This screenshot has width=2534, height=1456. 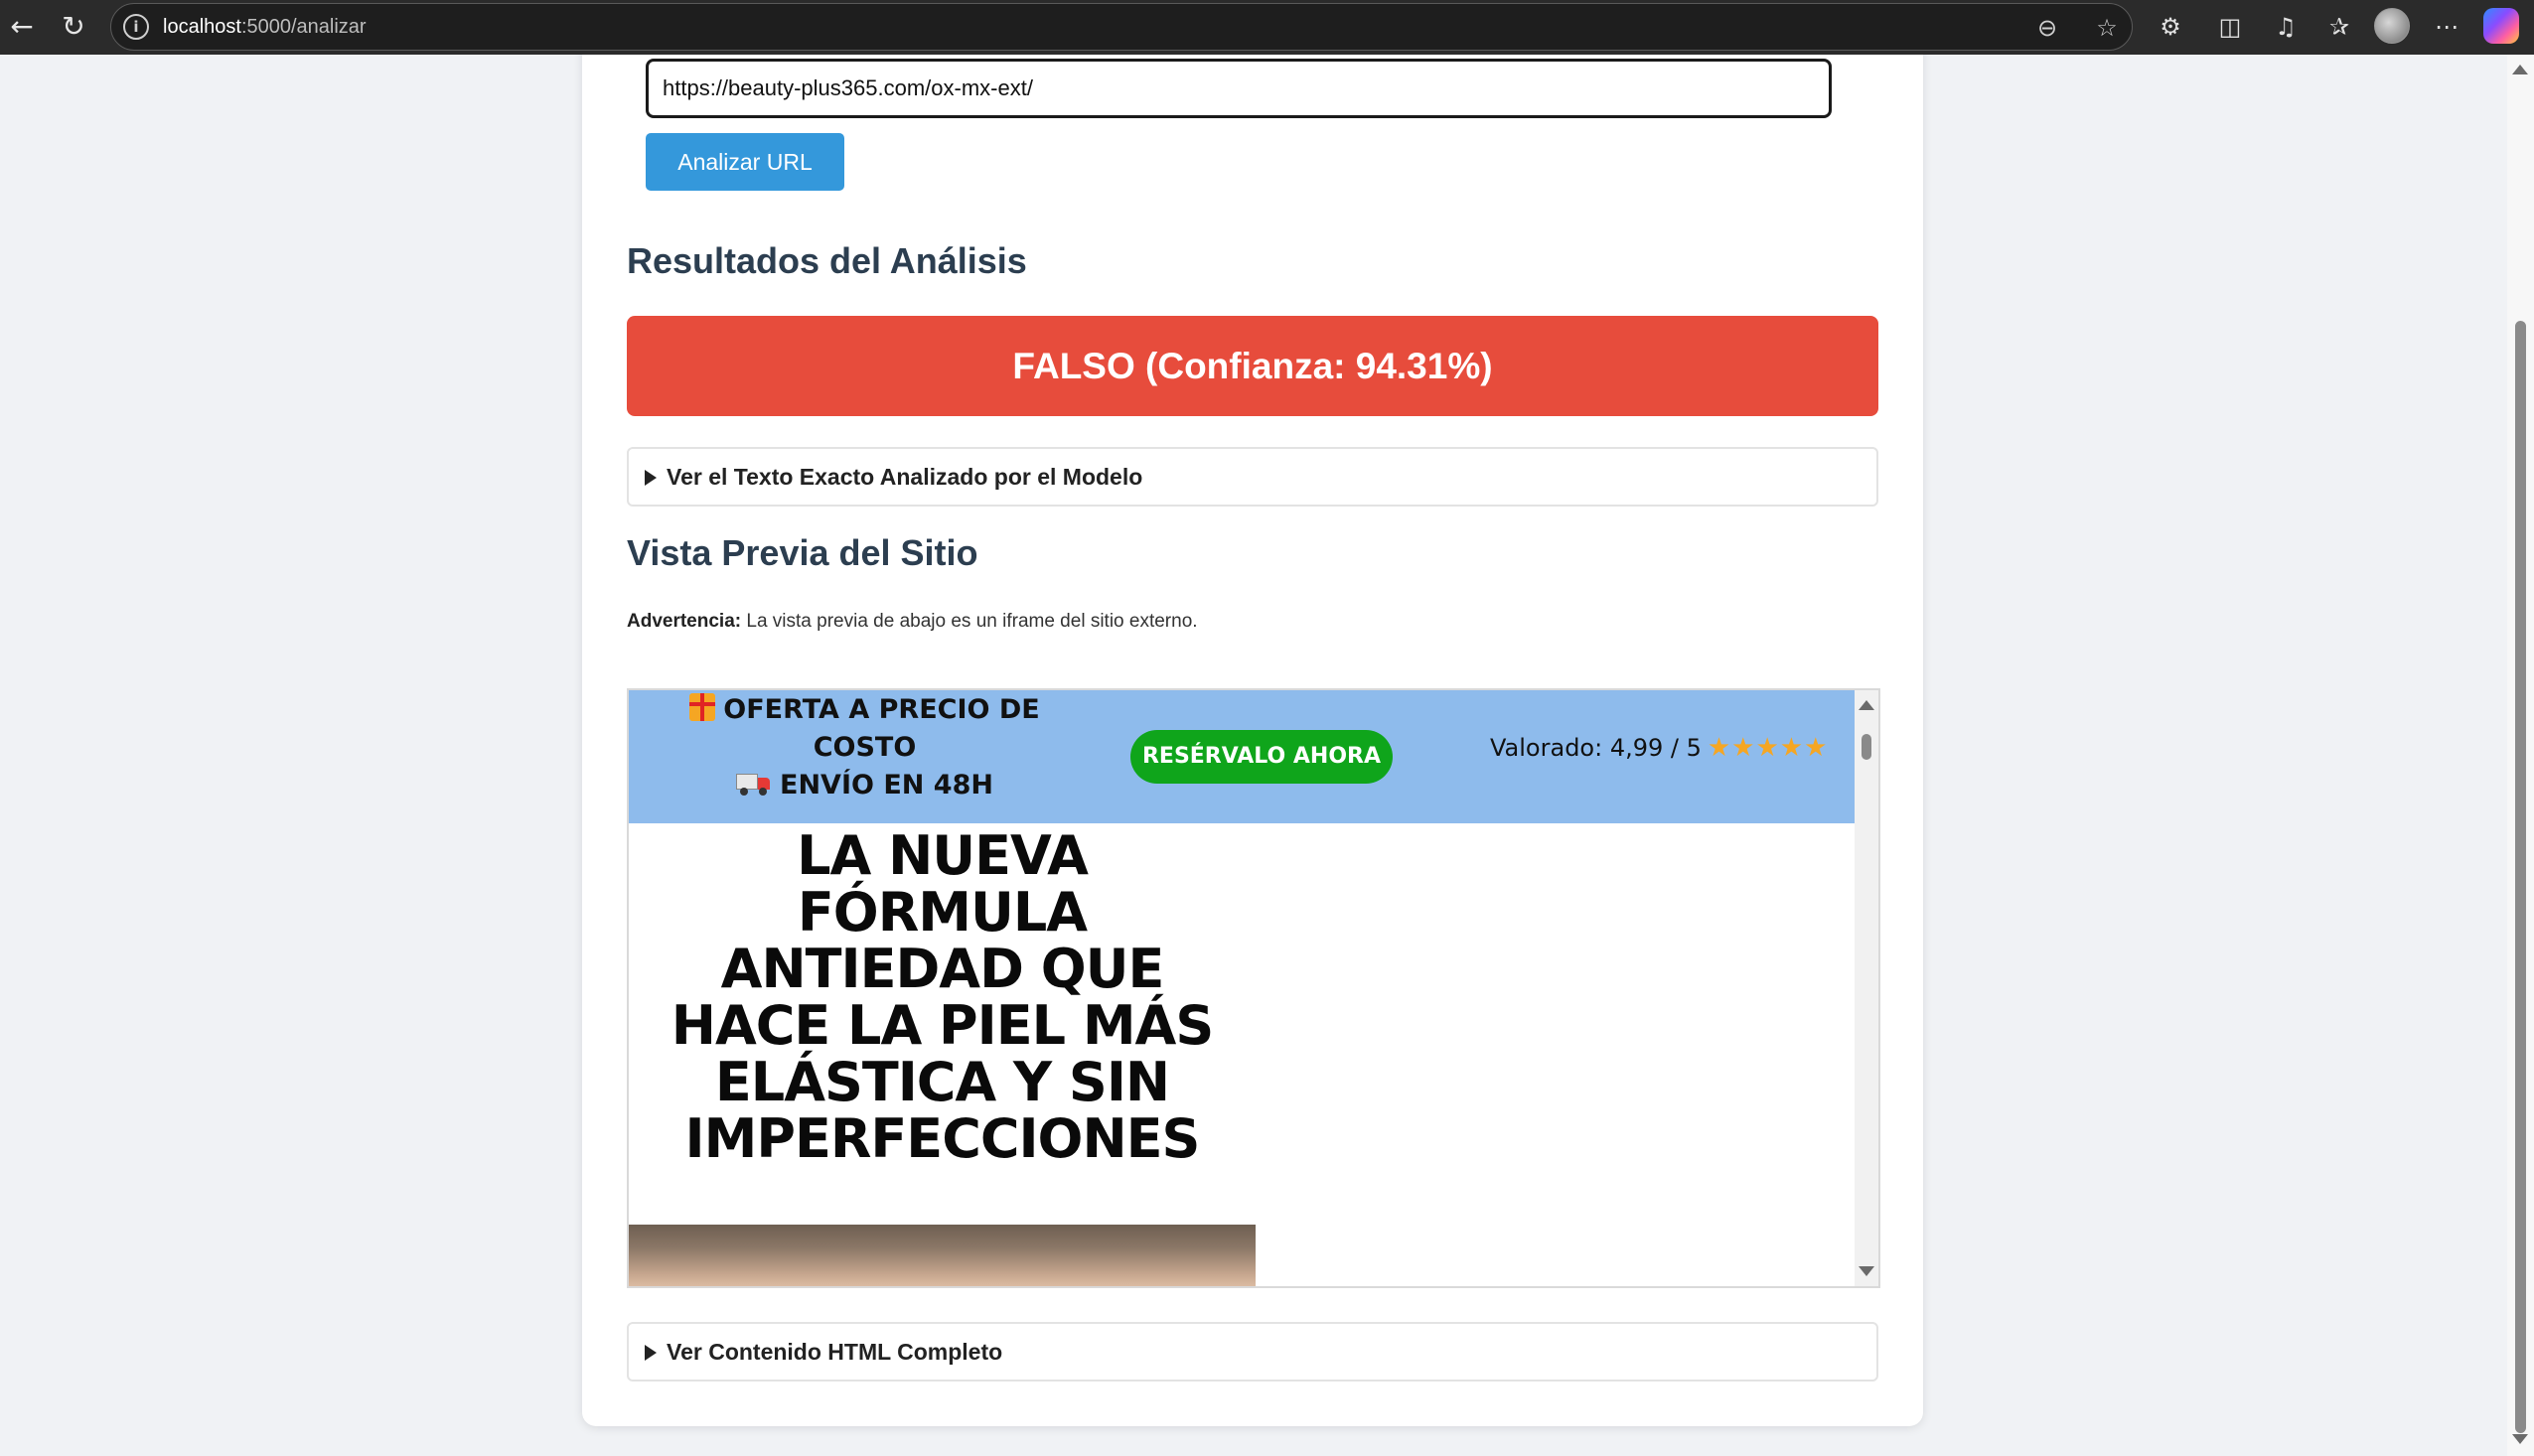 What do you see at coordinates (943, 855) in the screenshot?
I see `headline-line: LA NUEVA` at bounding box center [943, 855].